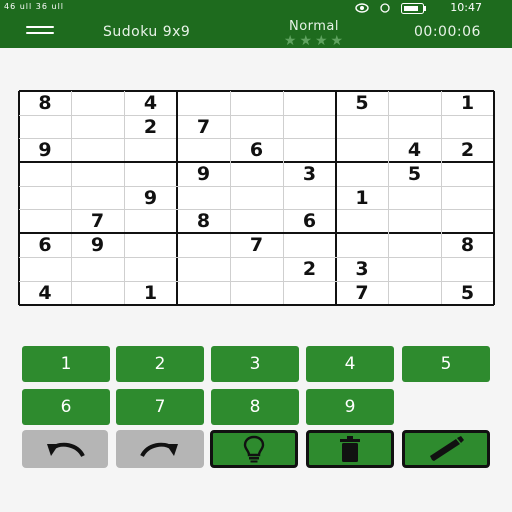  I want to click on redo-button, so click(160, 449).